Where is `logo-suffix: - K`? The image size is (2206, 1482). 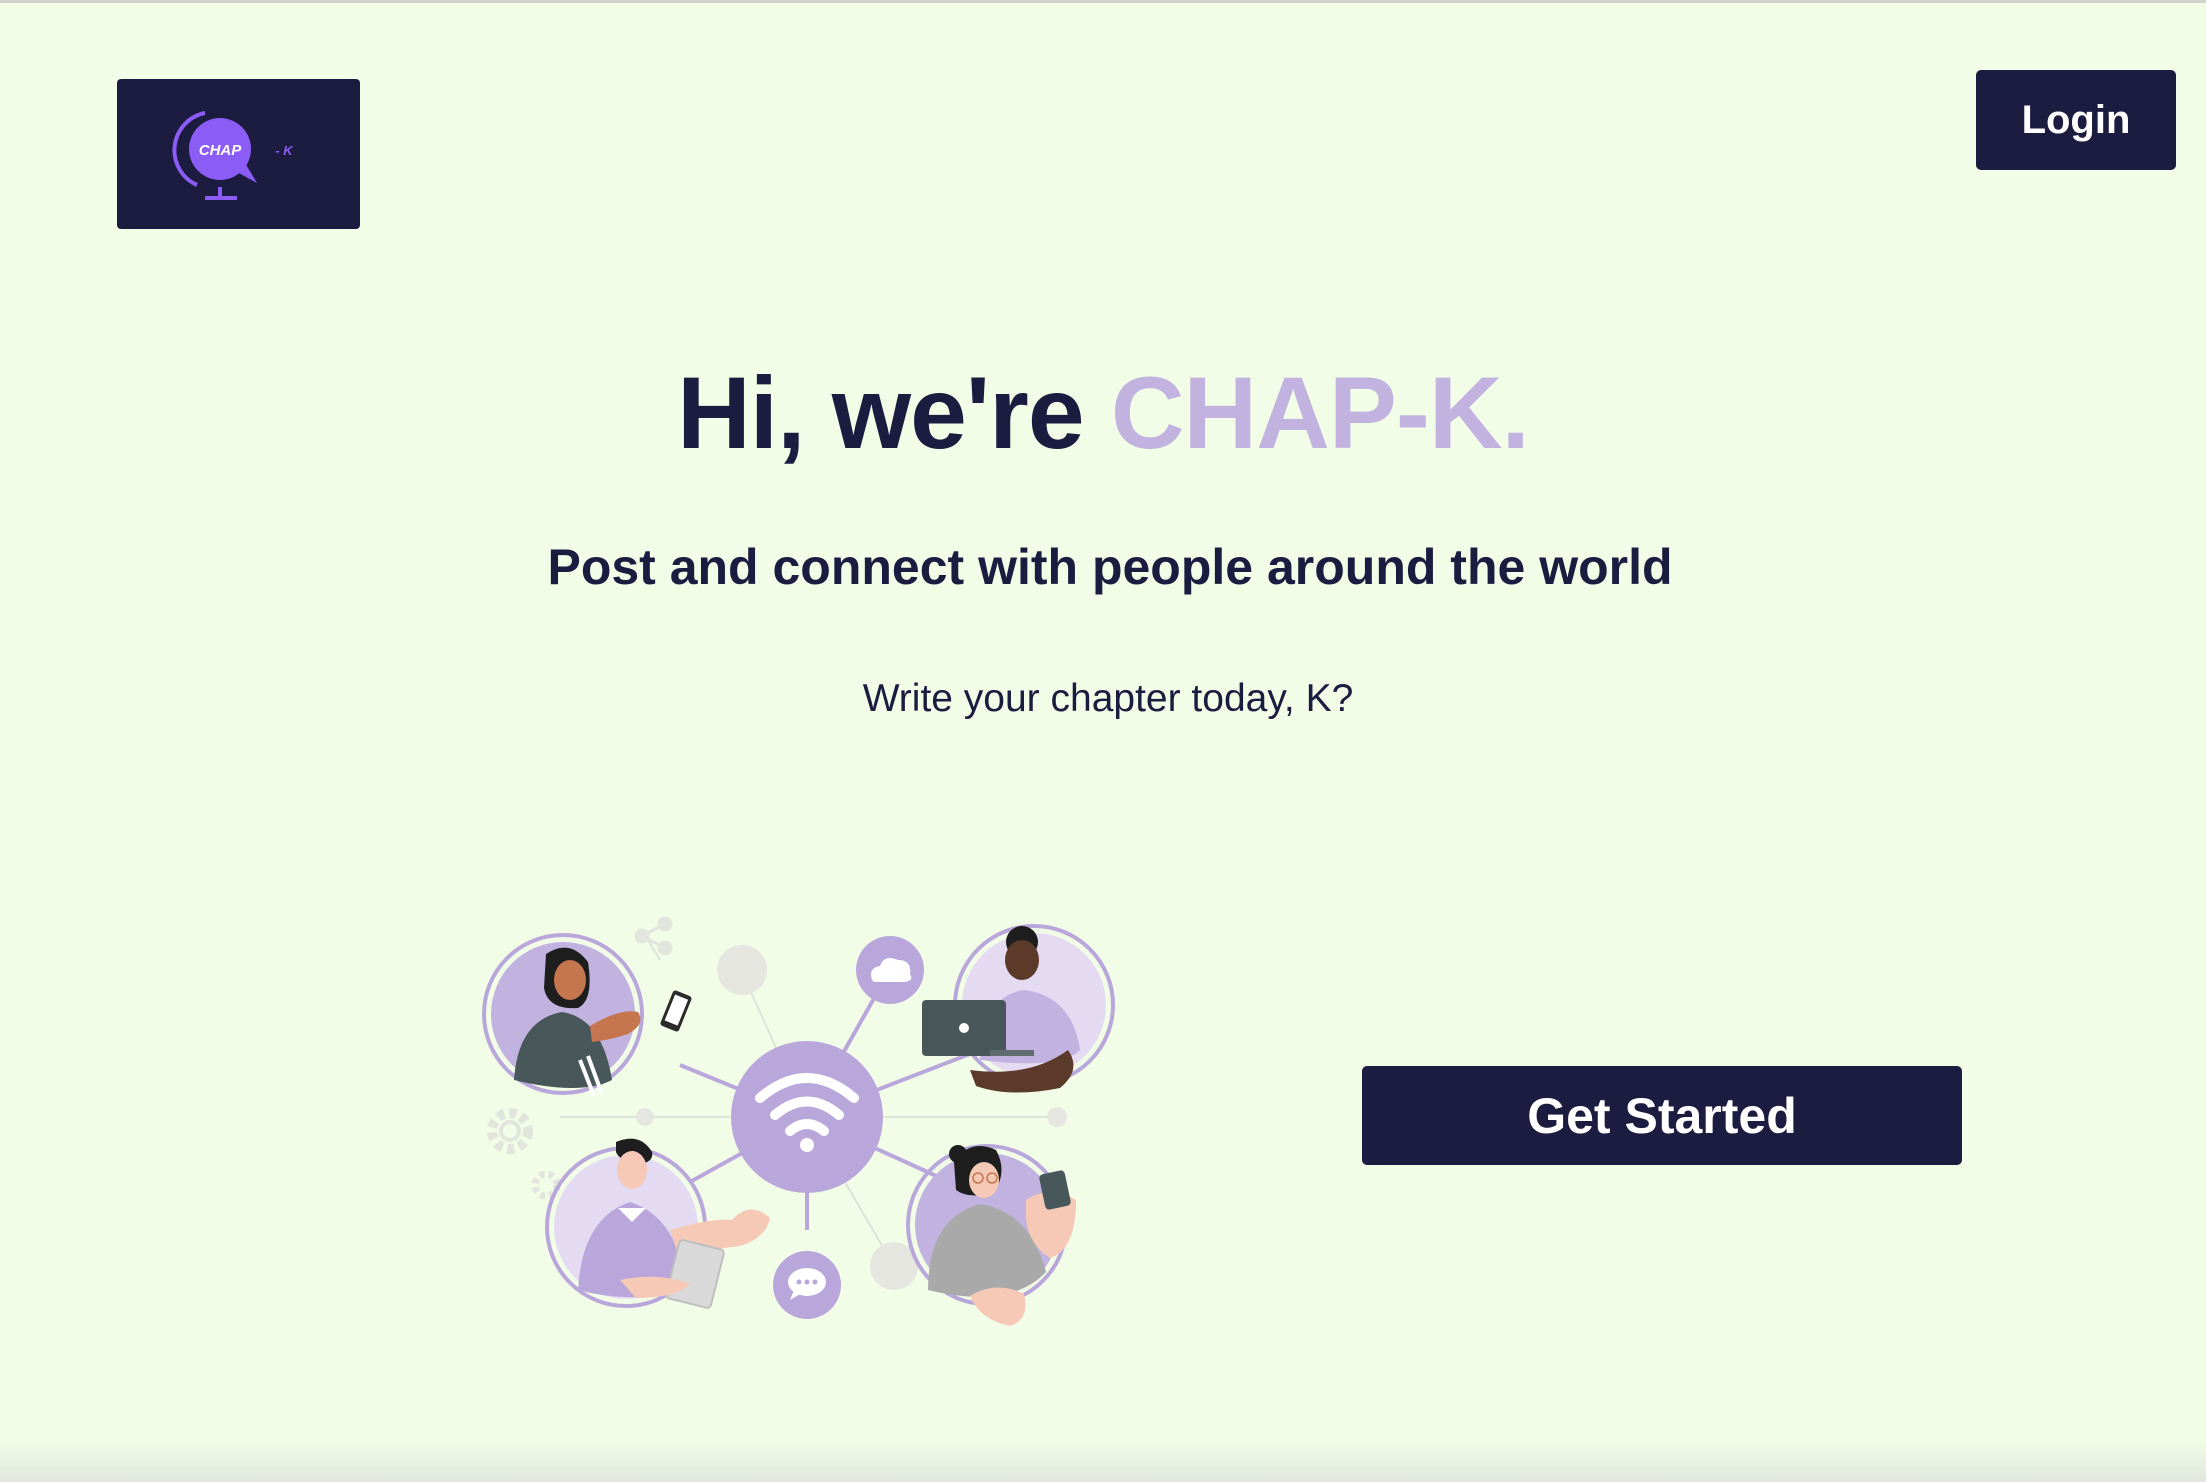
logo-suffix: - K is located at coordinates (284, 150).